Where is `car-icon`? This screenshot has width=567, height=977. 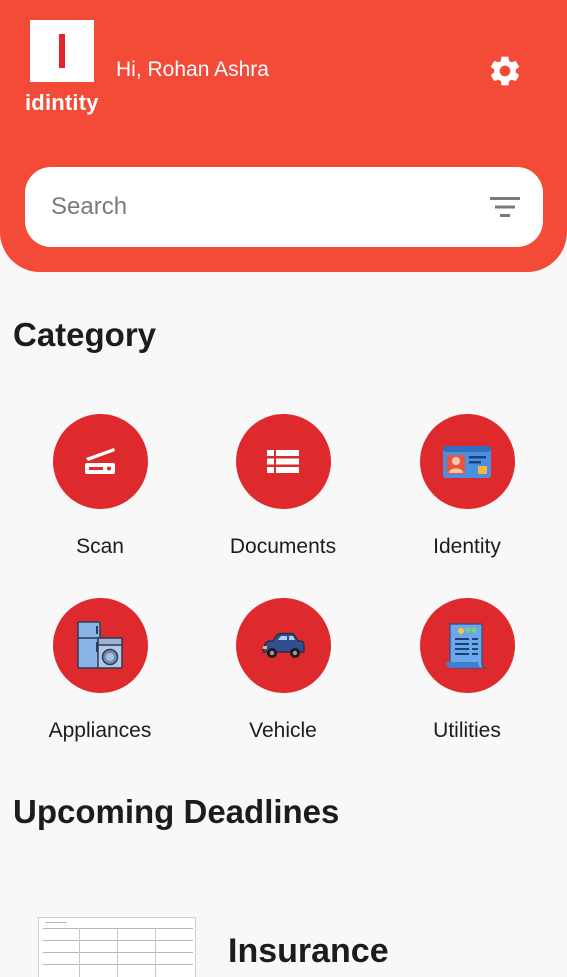 car-icon is located at coordinates (283, 645).